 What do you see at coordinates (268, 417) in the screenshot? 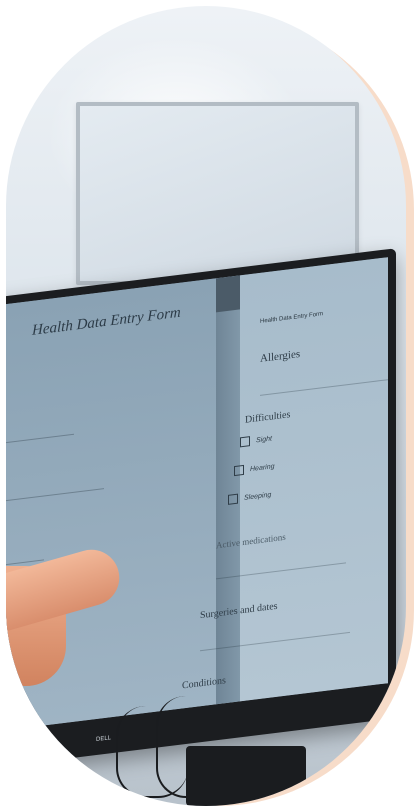
I see `section-difficulties: Difficulties` at bounding box center [268, 417].